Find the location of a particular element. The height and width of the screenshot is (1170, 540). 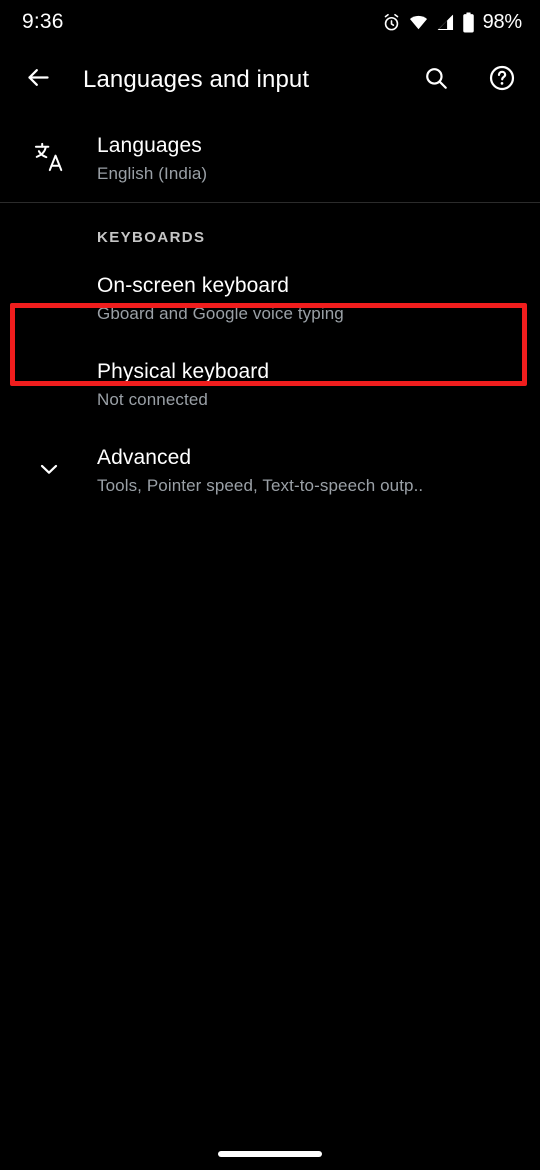

help-icon is located at coordinates (502, 80).